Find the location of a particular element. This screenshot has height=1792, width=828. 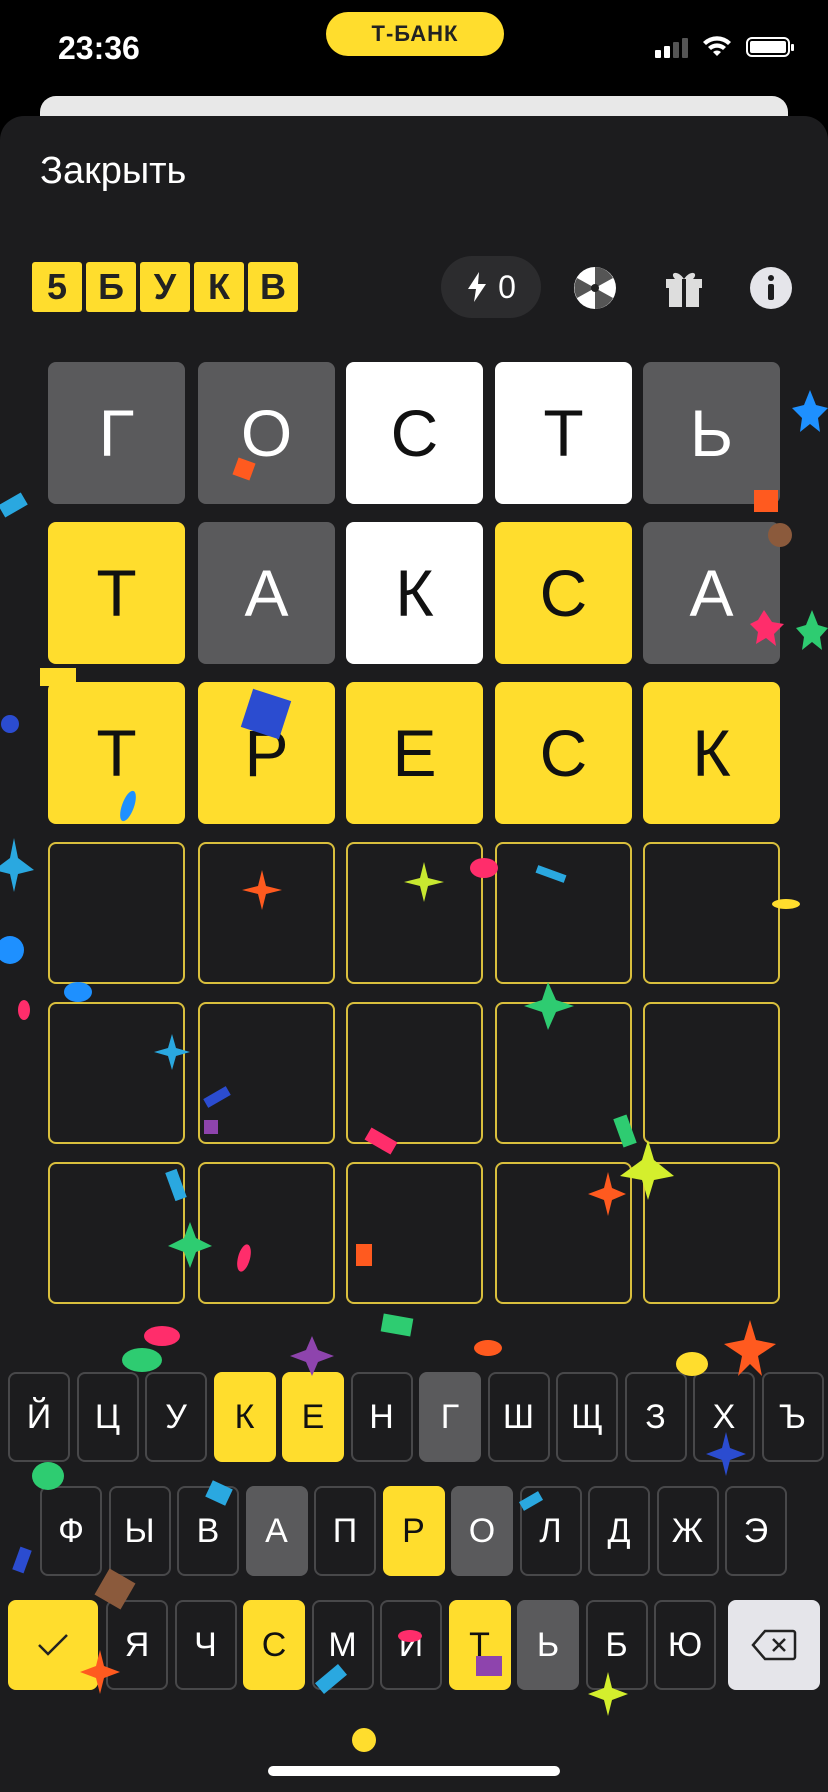

key-letter: Ж is located at coordinates (687, 1531).